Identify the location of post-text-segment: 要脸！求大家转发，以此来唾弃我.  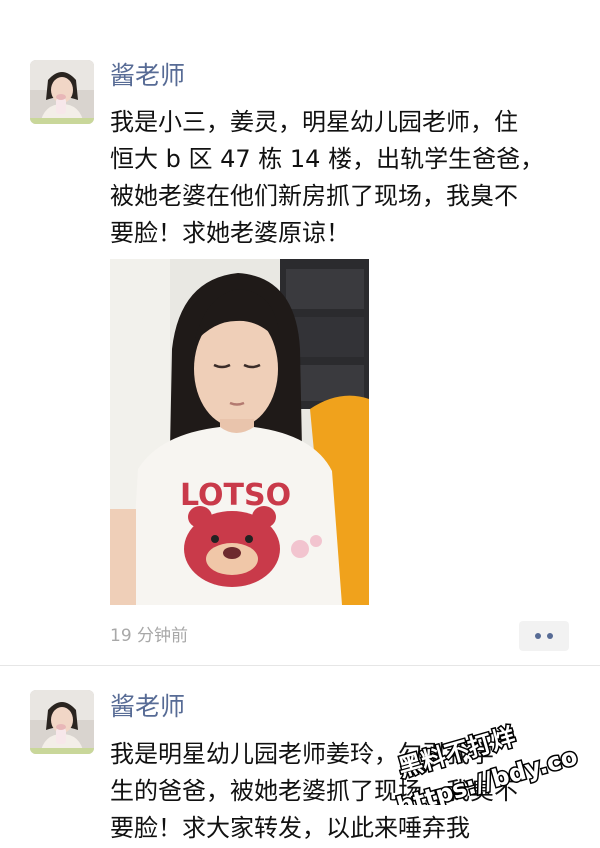
(290, 828).